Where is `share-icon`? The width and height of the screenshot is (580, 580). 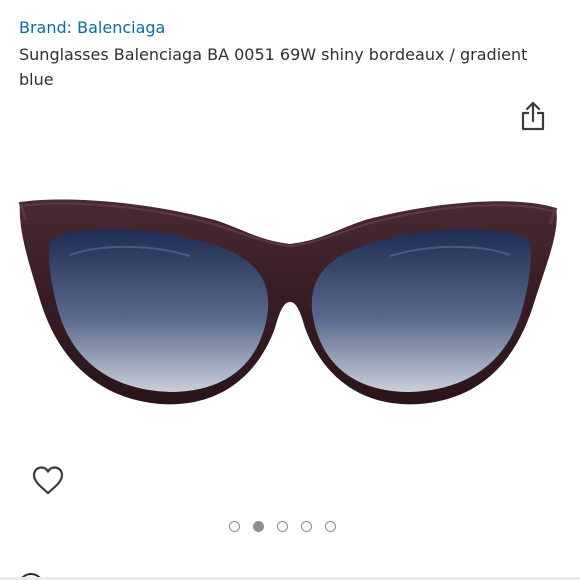 share-icon is located at coordinates (533, 116).